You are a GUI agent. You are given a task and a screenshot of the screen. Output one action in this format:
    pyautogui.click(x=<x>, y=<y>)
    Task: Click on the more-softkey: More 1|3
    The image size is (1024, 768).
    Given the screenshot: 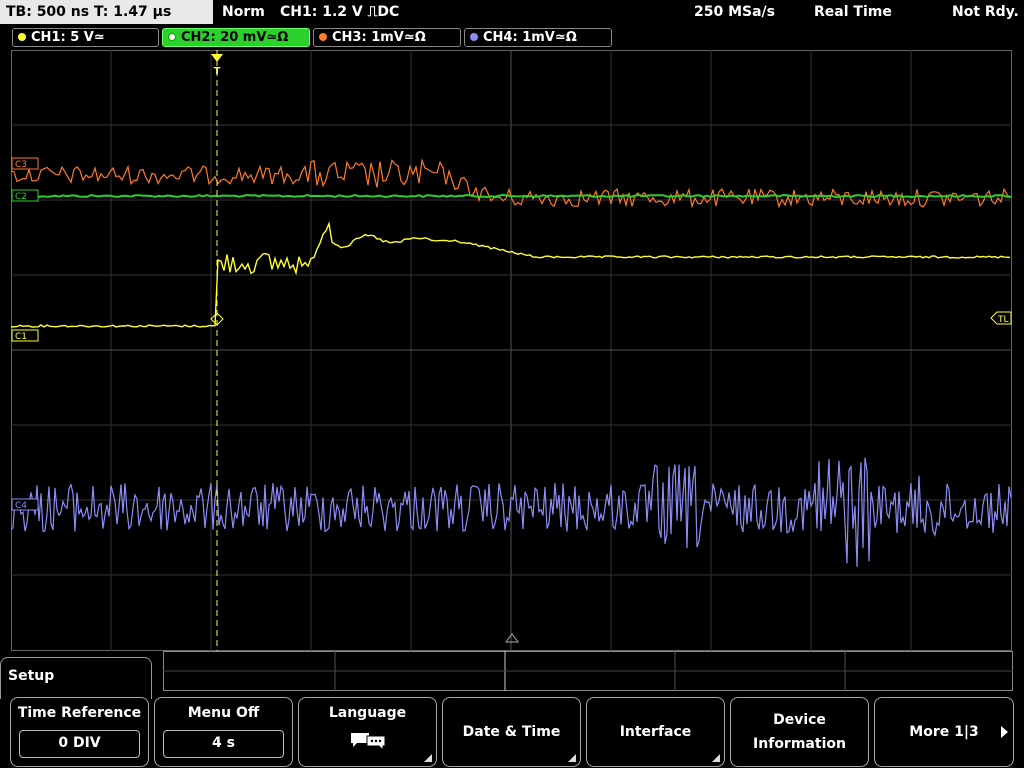 What is the action you would take?
    pyautogui.click(x=944, y=732)
    